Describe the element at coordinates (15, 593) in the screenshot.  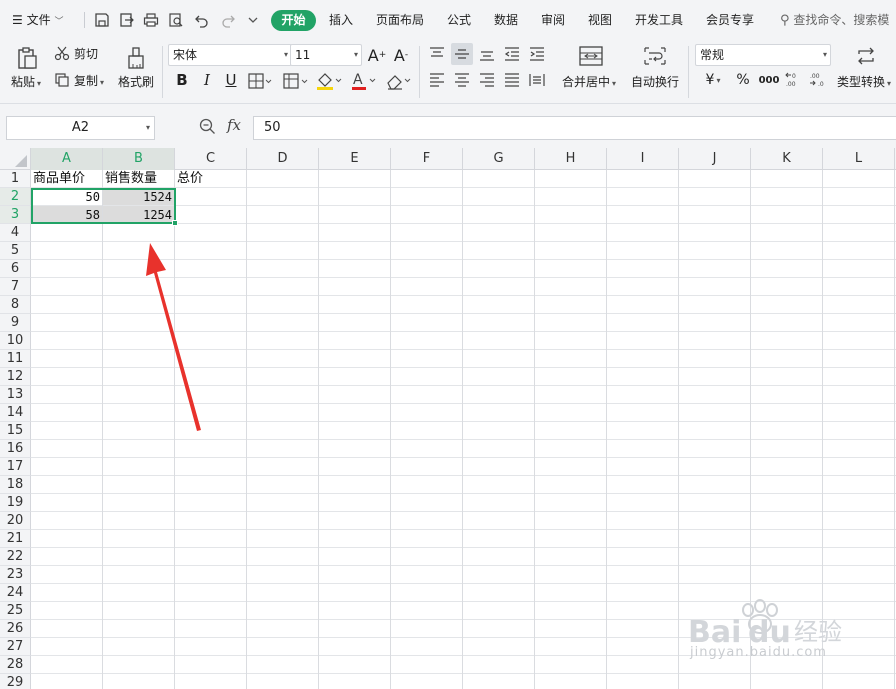
I see `row-header-24: 24` at that location.